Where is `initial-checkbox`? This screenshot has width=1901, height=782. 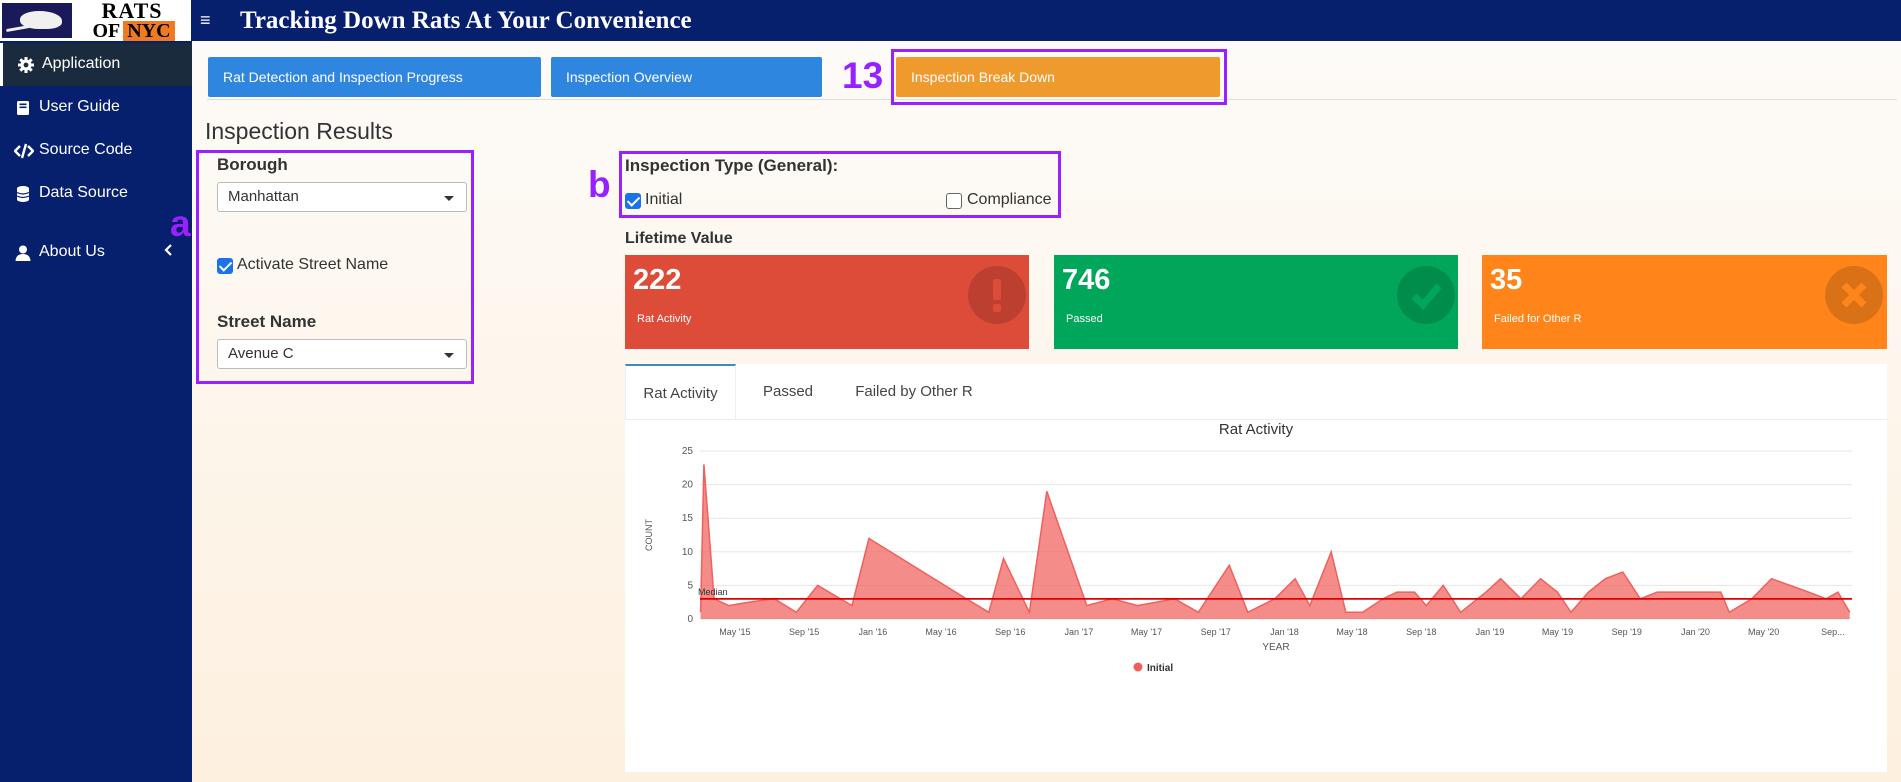 initial-checkbox is located at coordinates (633, 201).